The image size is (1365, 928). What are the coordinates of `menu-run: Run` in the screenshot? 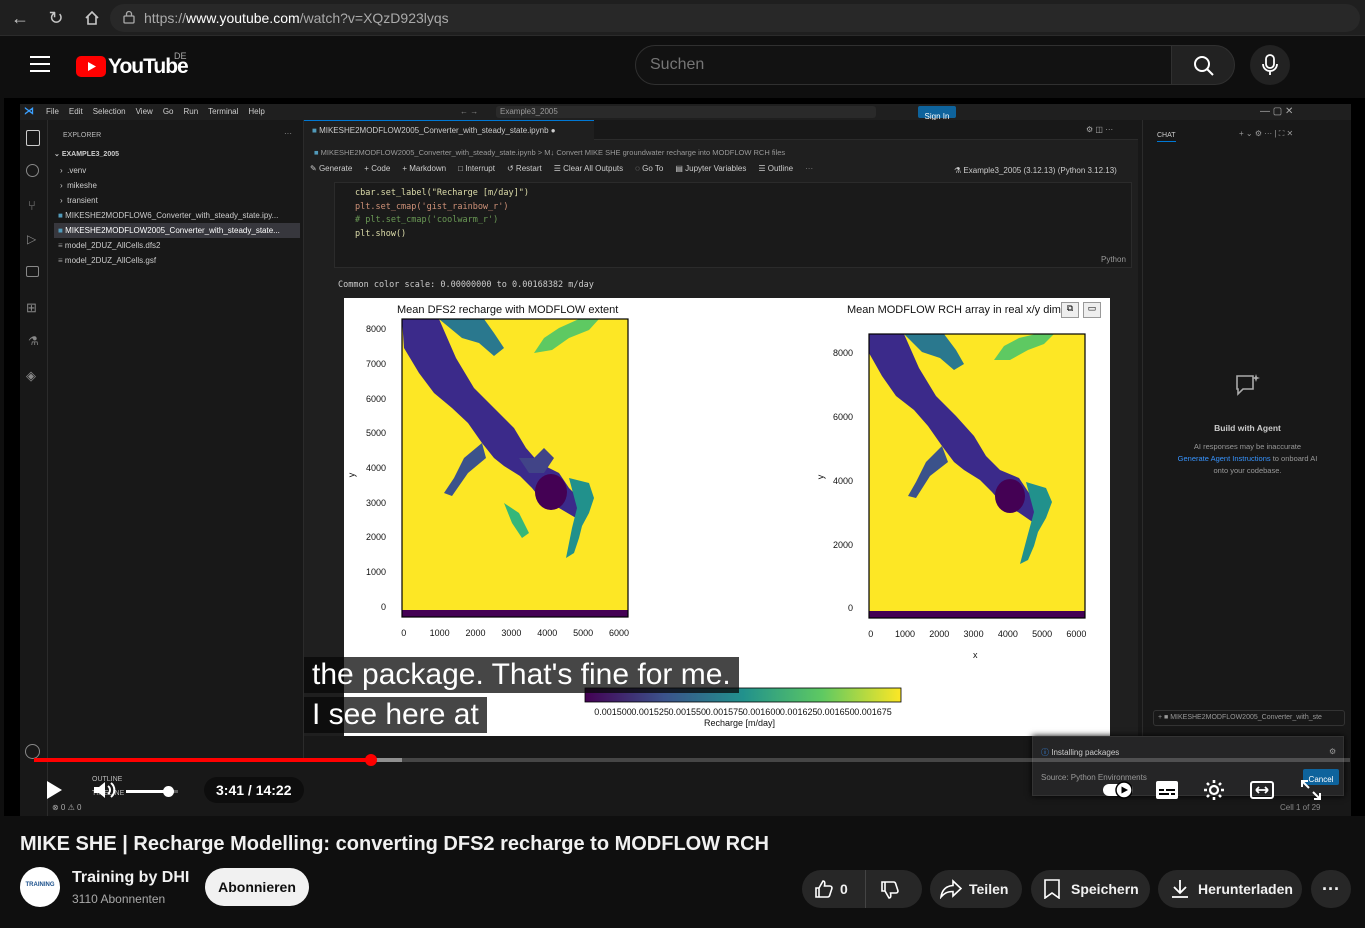 It's located at (190, 111).